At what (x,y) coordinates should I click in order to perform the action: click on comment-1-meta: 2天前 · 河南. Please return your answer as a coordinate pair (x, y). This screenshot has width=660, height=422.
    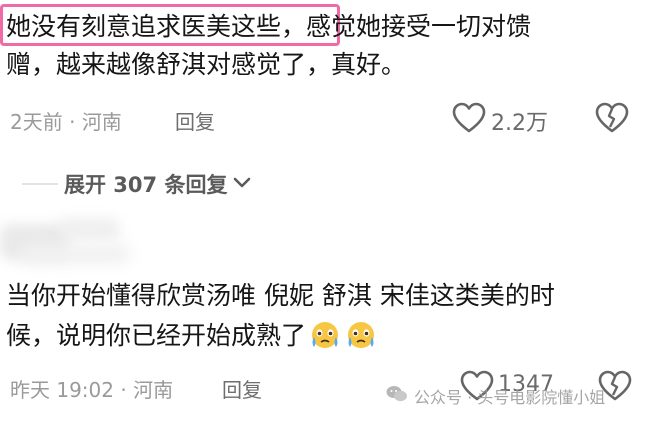
    Looking at the image, I should click on (66, 120).